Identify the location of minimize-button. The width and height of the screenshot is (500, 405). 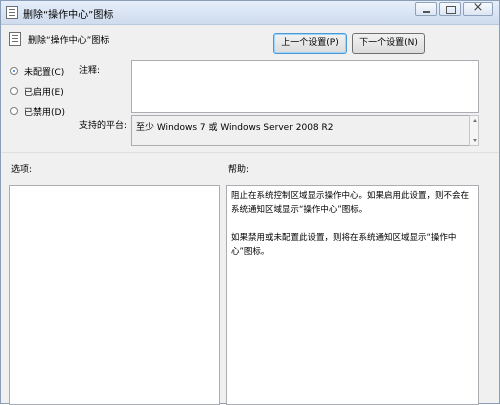
(426, 9).